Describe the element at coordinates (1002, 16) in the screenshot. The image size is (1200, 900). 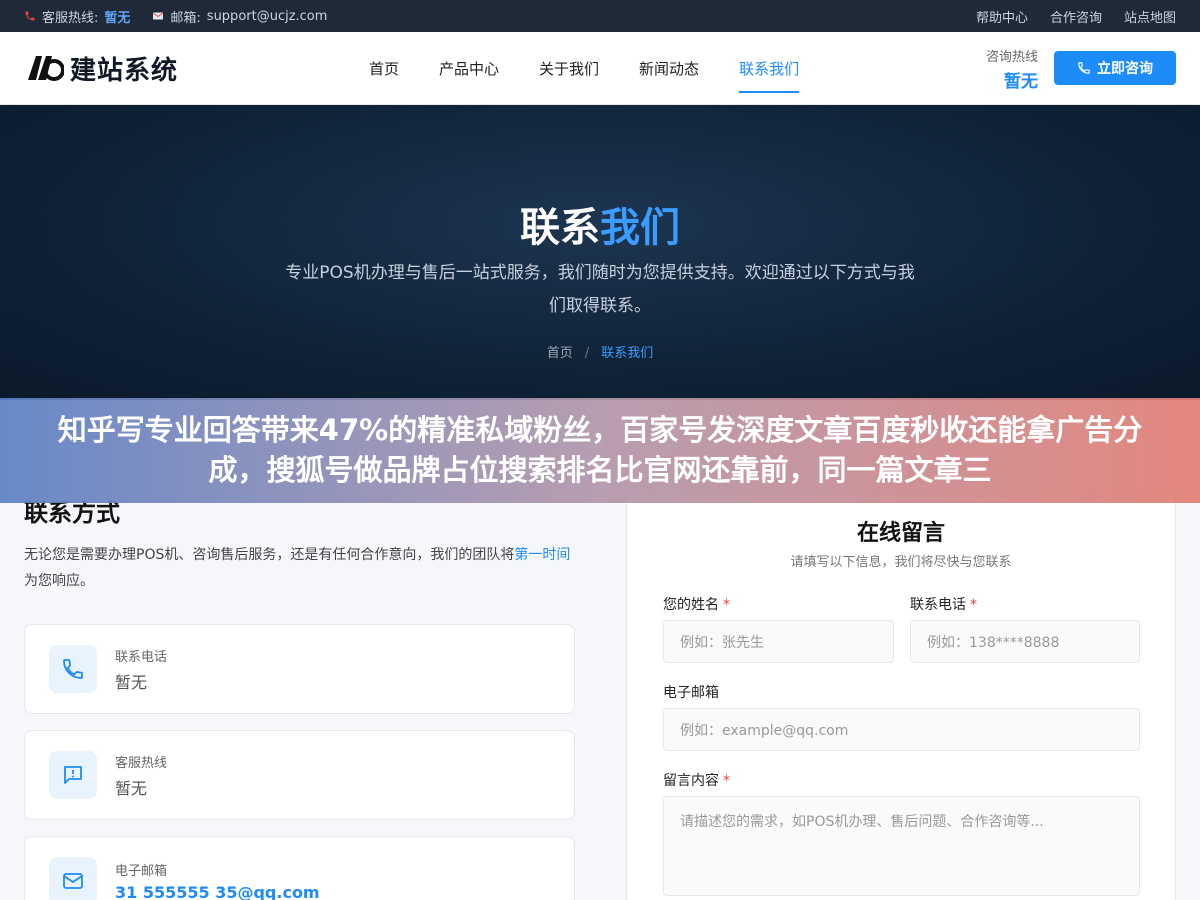
I see `topbar-link-help: 帮助中心` at that location.